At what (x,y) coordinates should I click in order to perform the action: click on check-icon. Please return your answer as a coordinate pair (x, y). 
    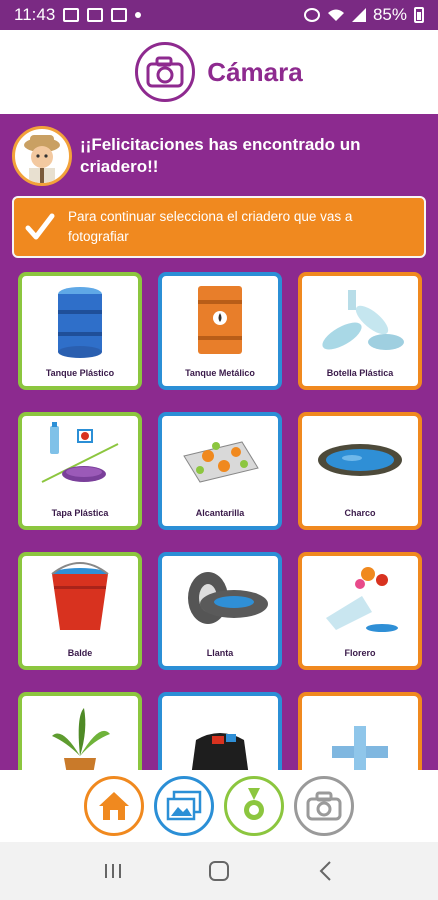
    Looking at the image, I should click on (40, 226).